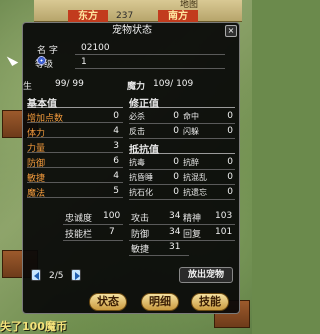  Describe the element at coordinates (140, 219) in the screenshot. I see `attack-label: 攻击` at that location.